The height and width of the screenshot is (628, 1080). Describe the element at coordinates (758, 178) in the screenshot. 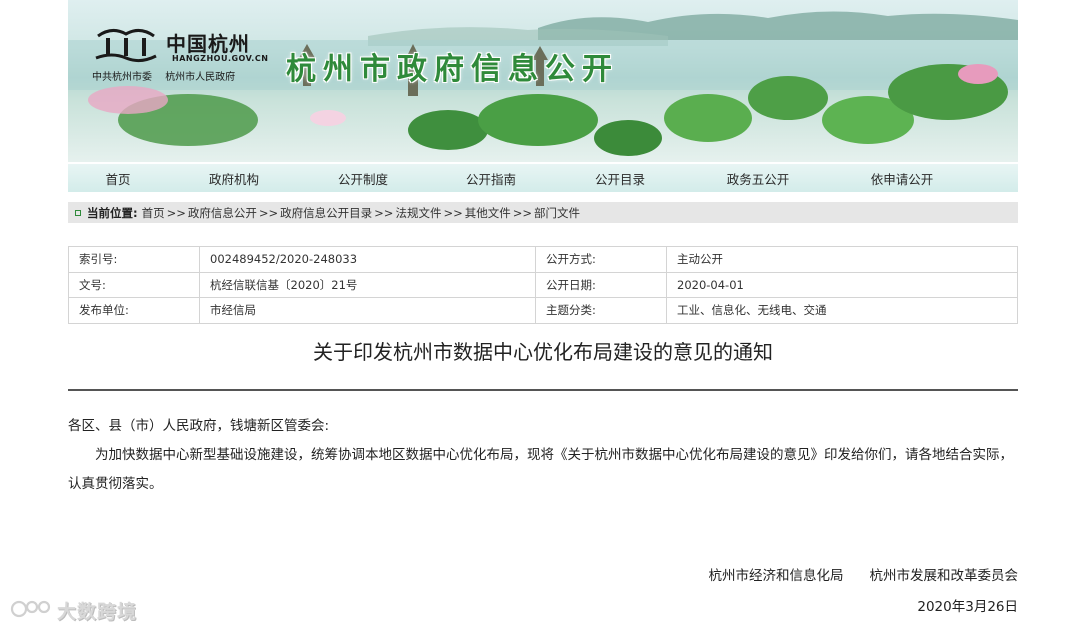

I see `nav-item-five-disclosures: 政务五公开` at that location.